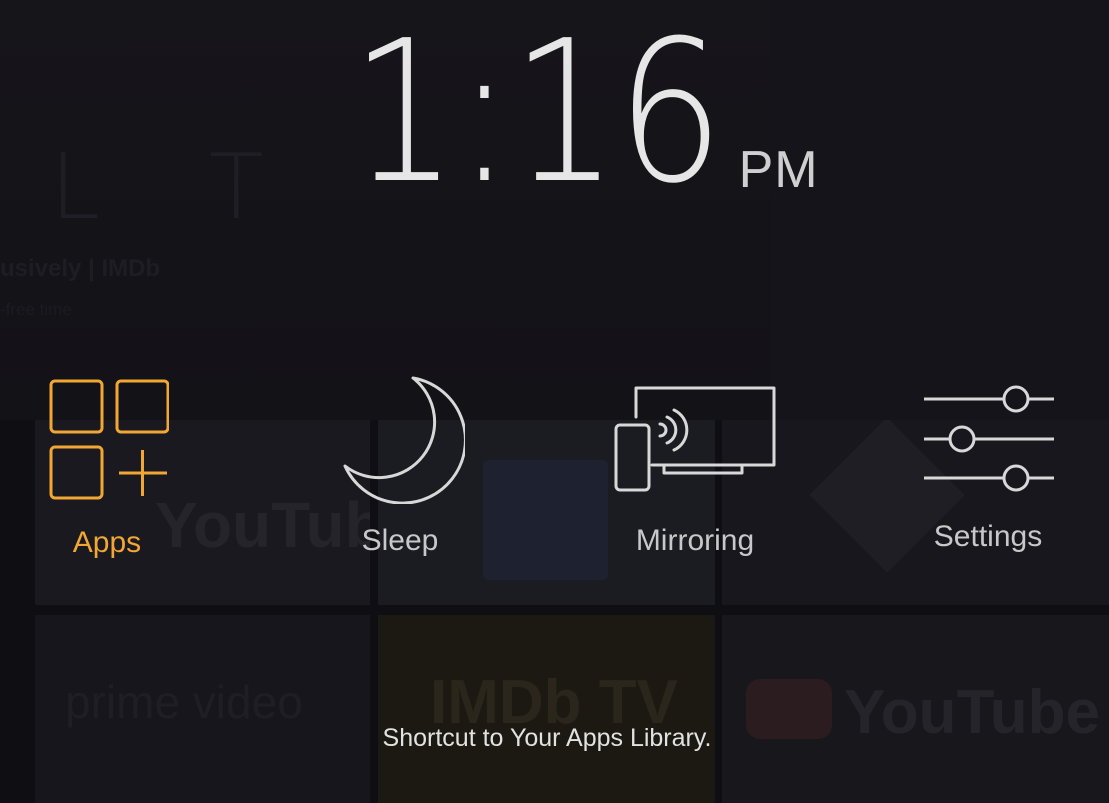 The height and width of the screenshot is (803, 1109). What do you see at coordinates (546, 709) in the screenshot?
I see `background-tile-imdb-tv: IMDb TV` at bounding box center [546, 709].